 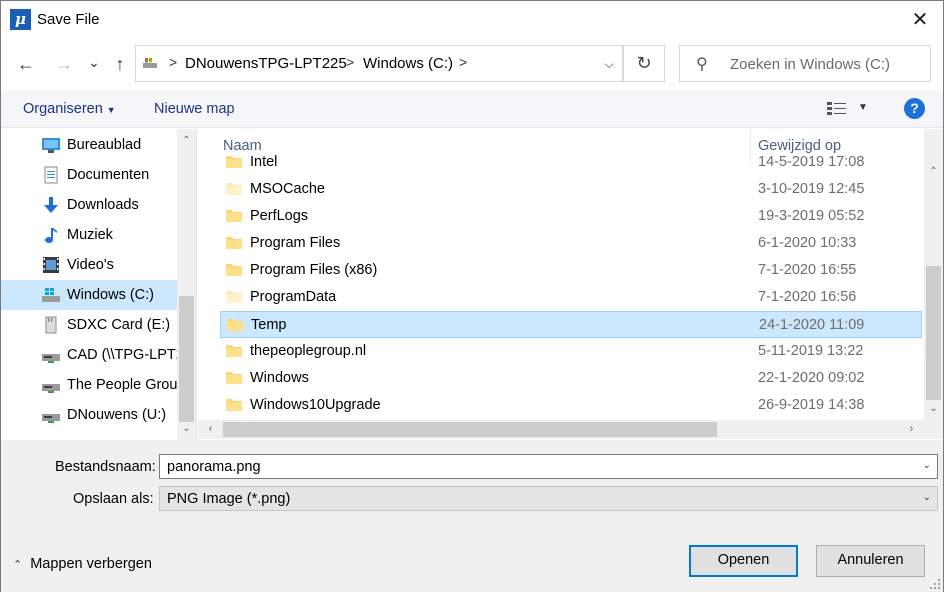 What do you see at coordinates (91, 564) in the screenshot?
I see `hide-folders-label: Mappen verbergen` at bounding box center [91, 564].